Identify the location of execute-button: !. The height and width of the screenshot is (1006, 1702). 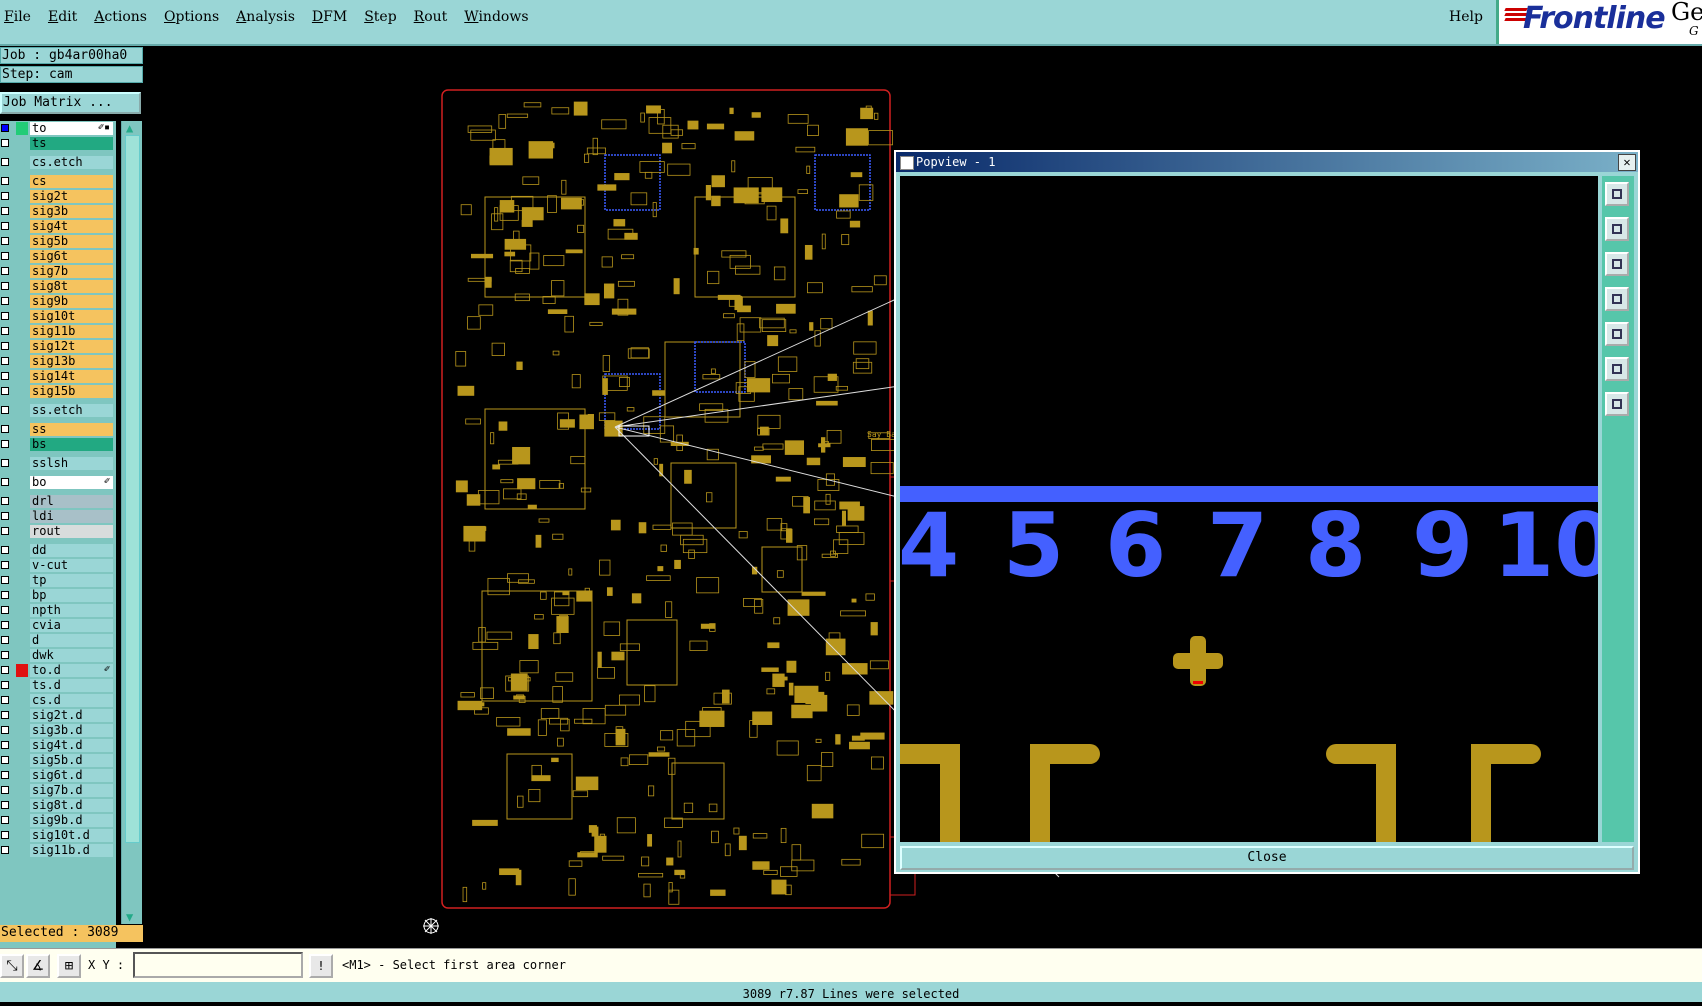
(321, 966).